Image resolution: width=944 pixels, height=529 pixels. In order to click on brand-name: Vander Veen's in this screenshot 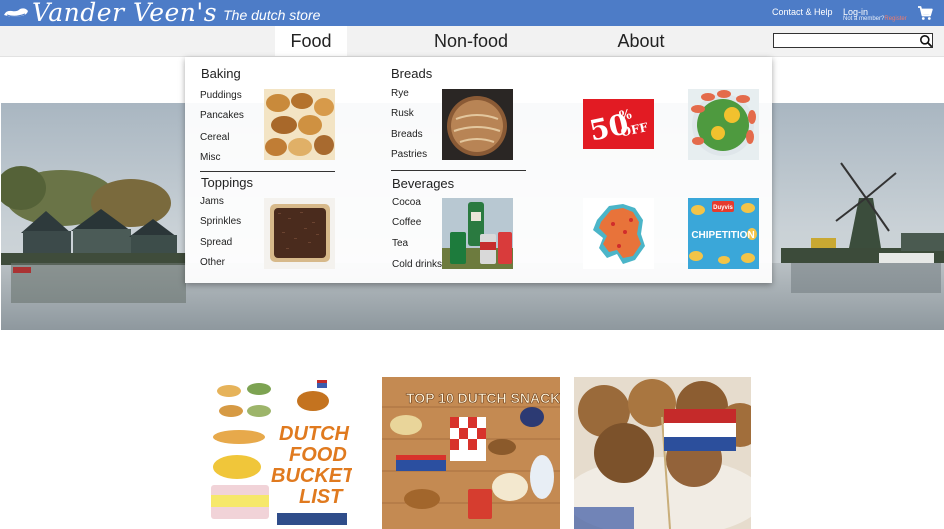, I will do `click(125, 13)`.